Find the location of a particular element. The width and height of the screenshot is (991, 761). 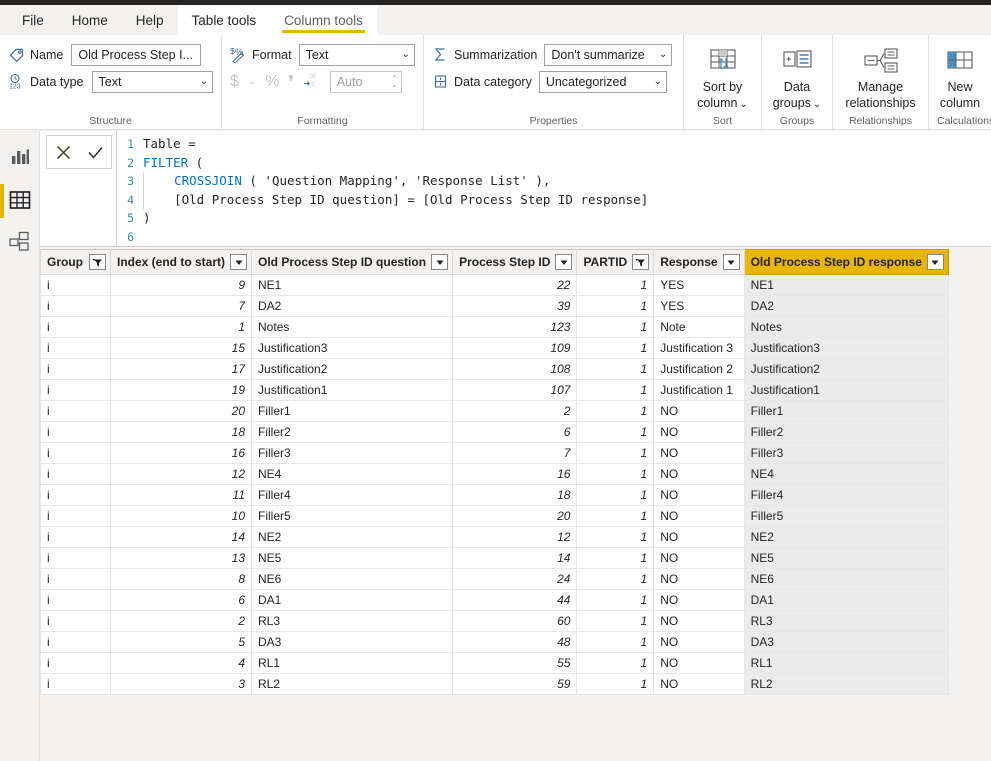

table-cell: RL2 is located at coordinates (352, 684).